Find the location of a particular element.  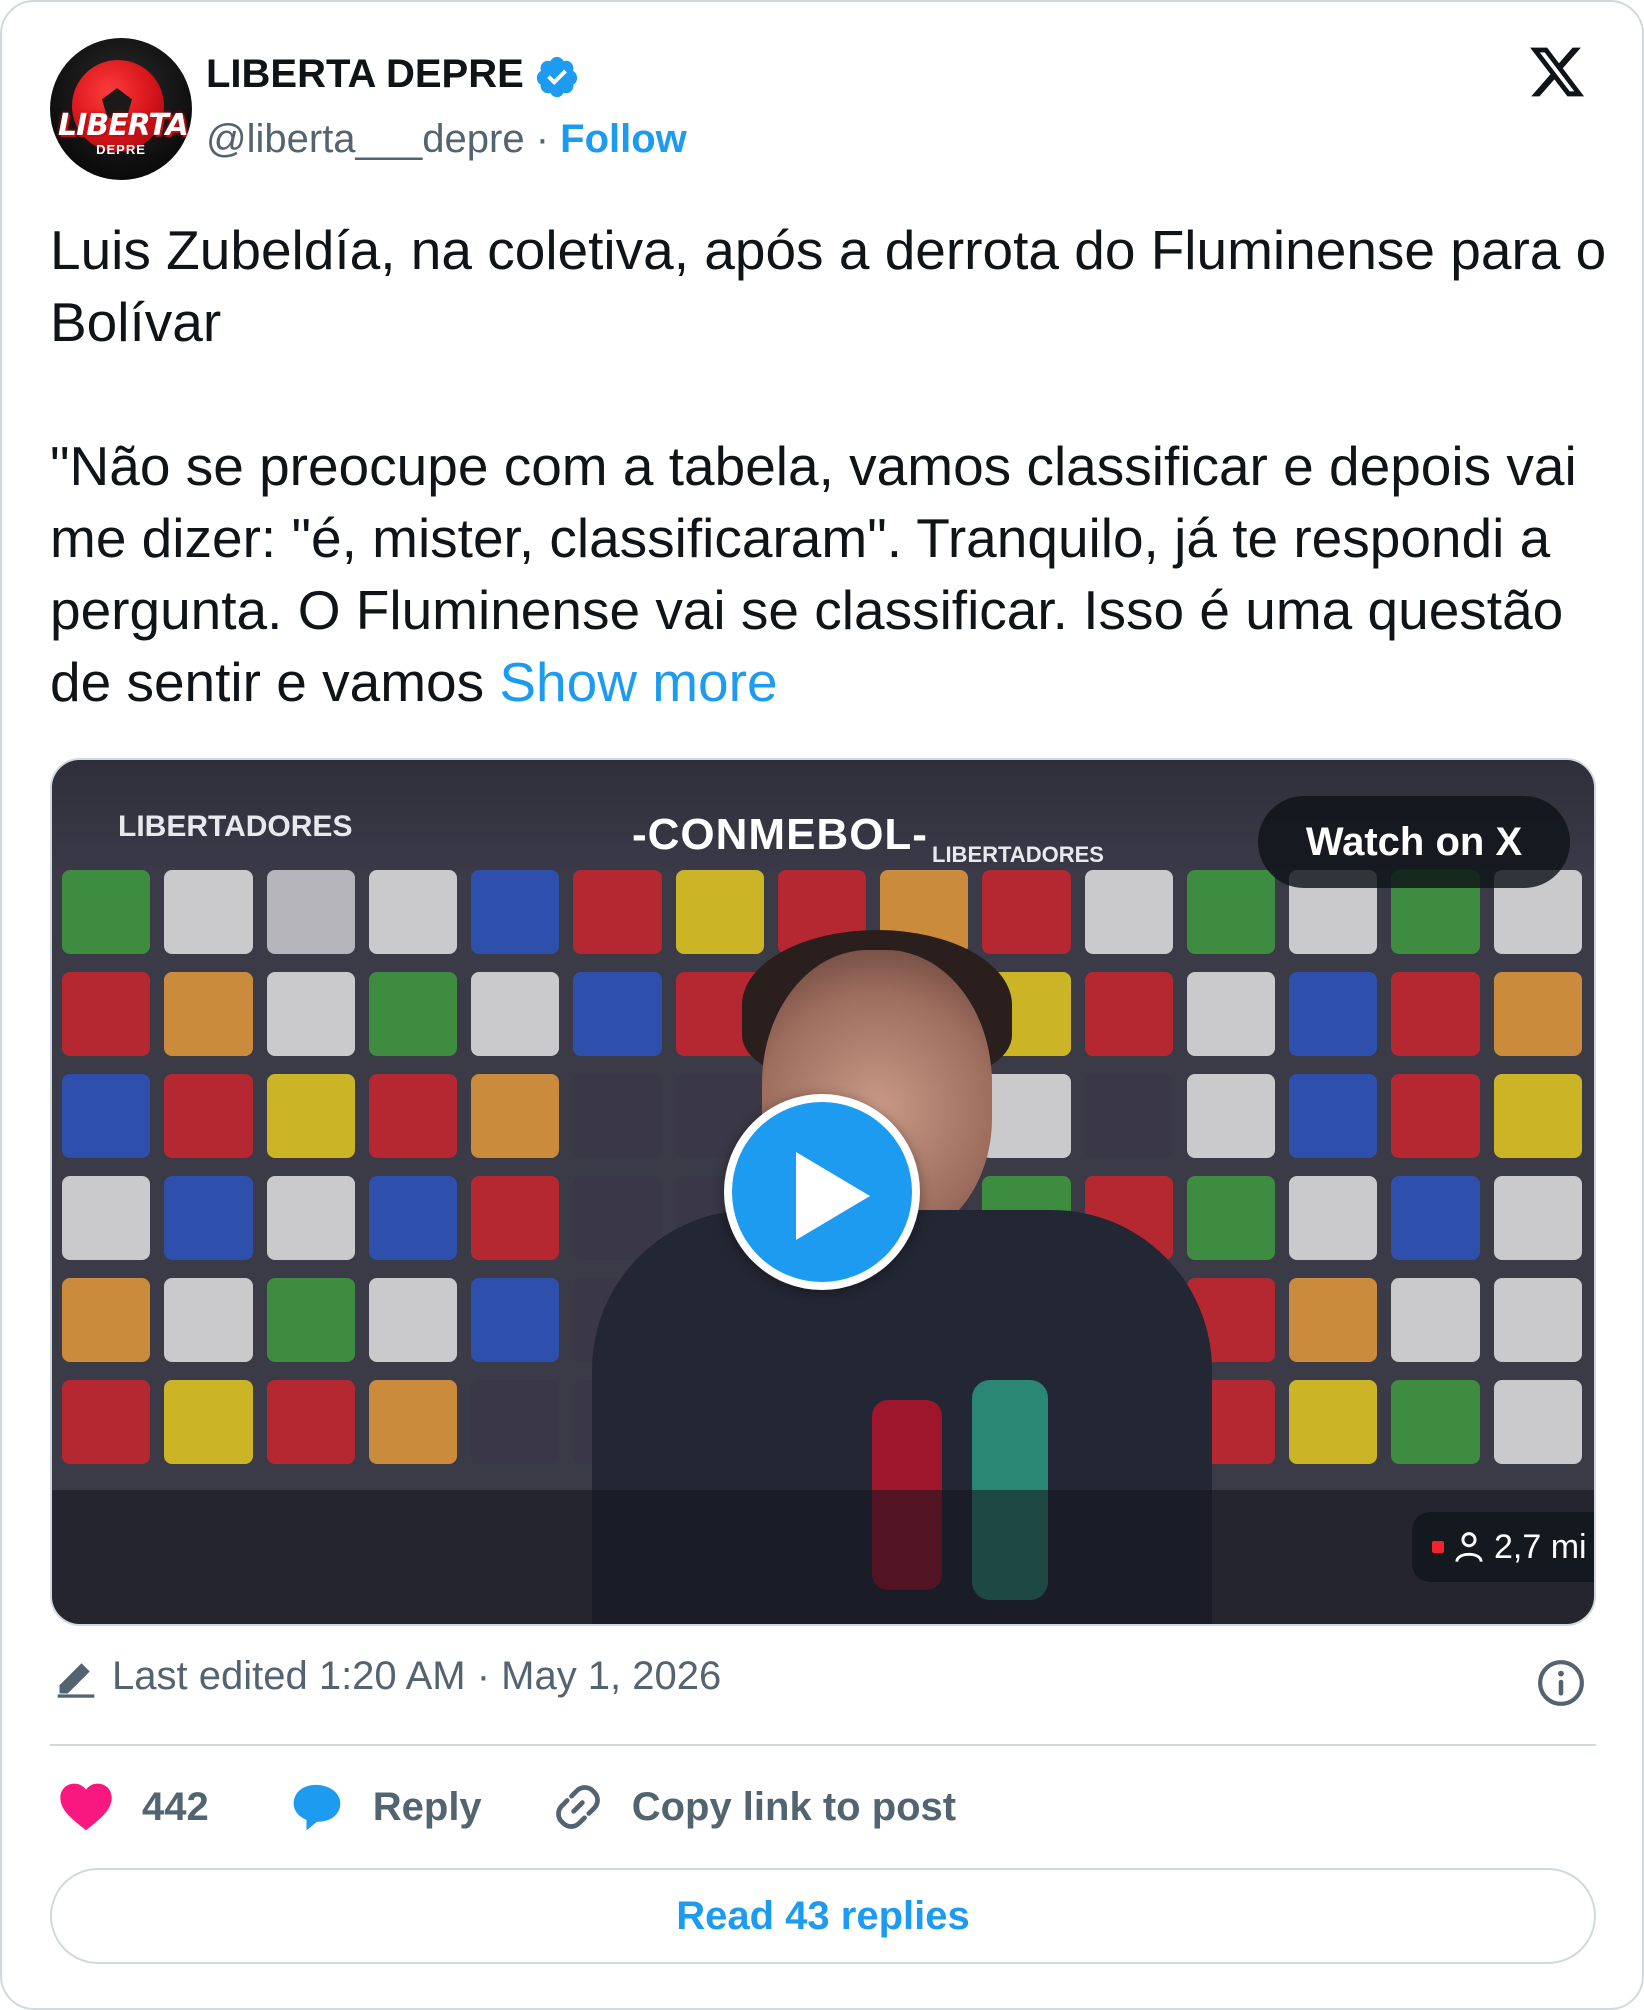

author-handle-row: @liberta___depre · Follow is located at coordinates (446, 139).